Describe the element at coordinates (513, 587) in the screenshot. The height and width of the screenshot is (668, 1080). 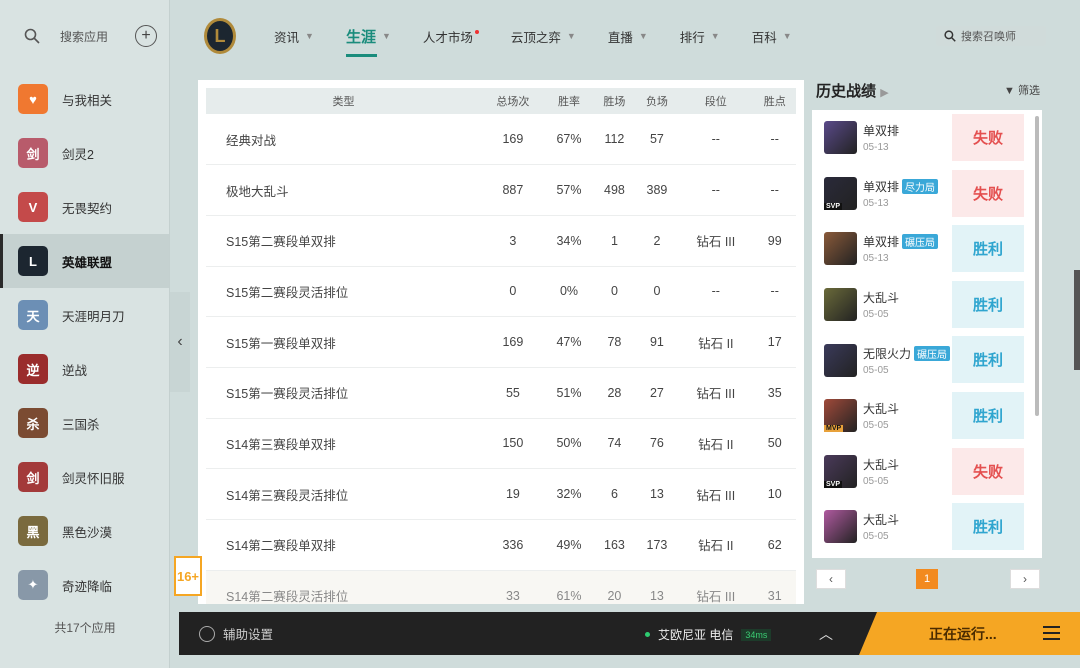
I see `table-cell: 33` at that location.